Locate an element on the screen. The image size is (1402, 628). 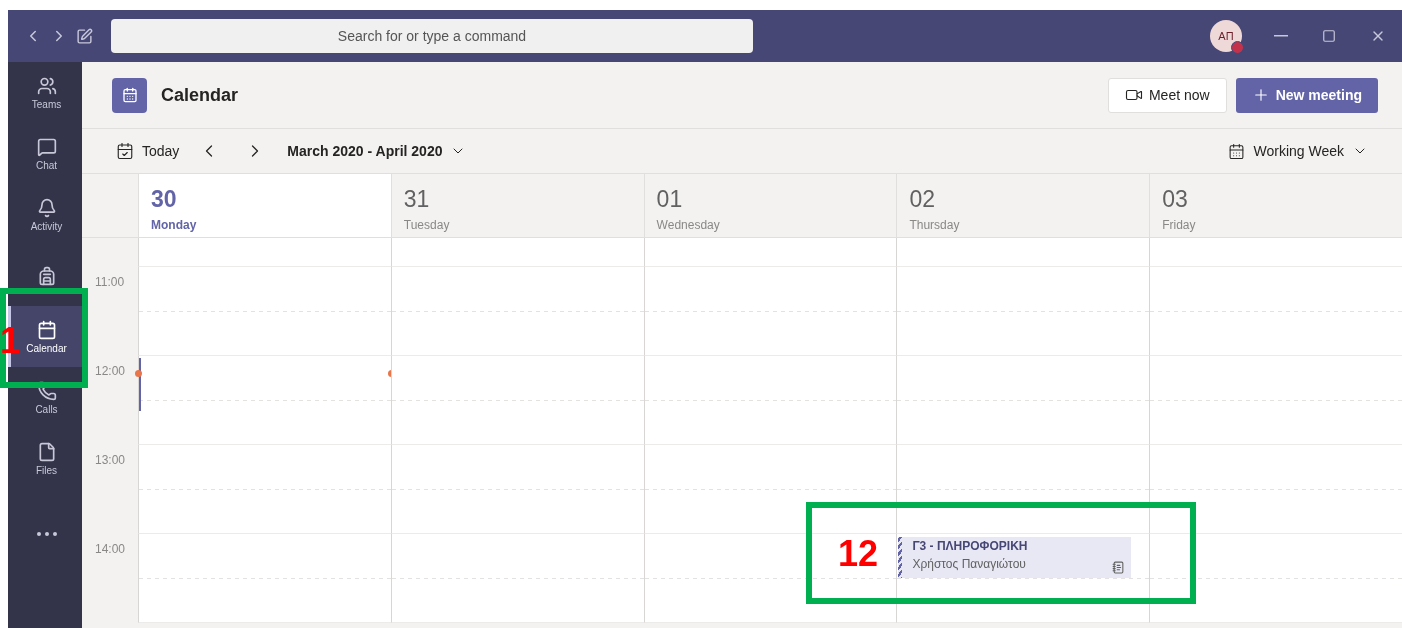
day-number: 02 is located at coordinates (922, 199).